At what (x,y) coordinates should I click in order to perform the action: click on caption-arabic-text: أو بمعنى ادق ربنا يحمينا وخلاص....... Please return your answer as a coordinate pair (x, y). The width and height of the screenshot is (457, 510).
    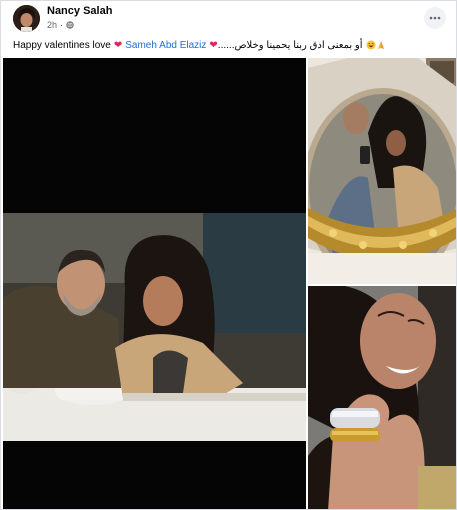
    Looking at the image, I should click on (290, 45).